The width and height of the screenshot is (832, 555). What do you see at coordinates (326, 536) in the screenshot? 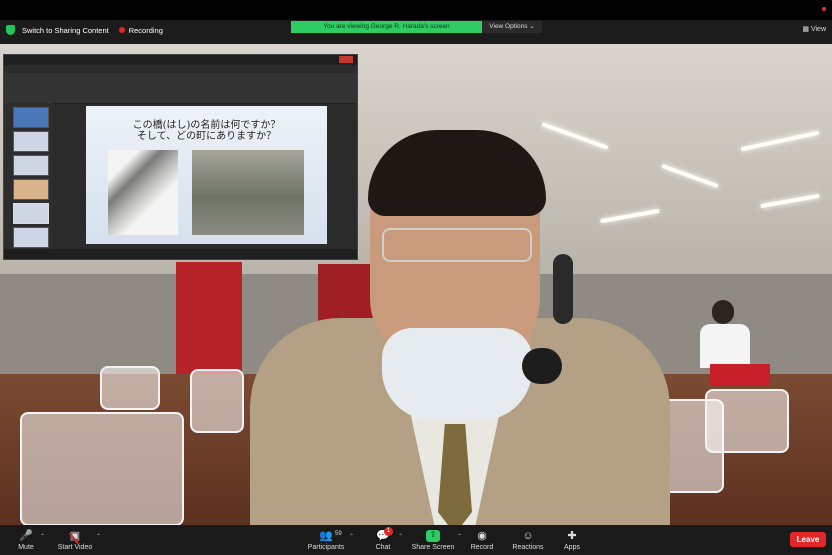
I see `participants-icon: 👥` at bounding box center [326, 536].